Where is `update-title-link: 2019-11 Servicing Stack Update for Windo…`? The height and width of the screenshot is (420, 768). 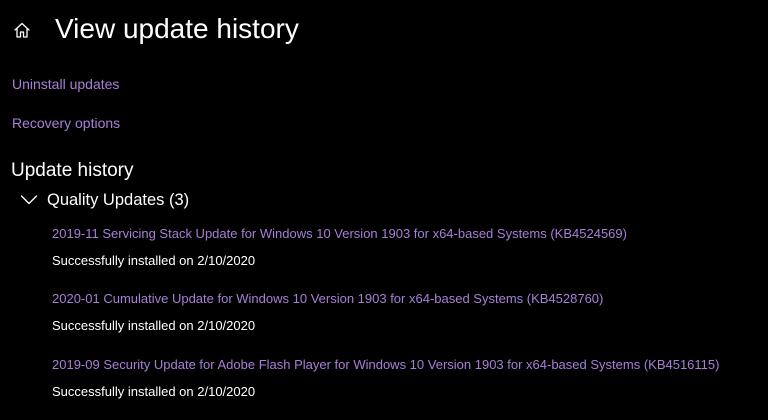
update-title-link: 2019-11 Servicing Stack Update for Windo… is located at coordinates (408, 234).